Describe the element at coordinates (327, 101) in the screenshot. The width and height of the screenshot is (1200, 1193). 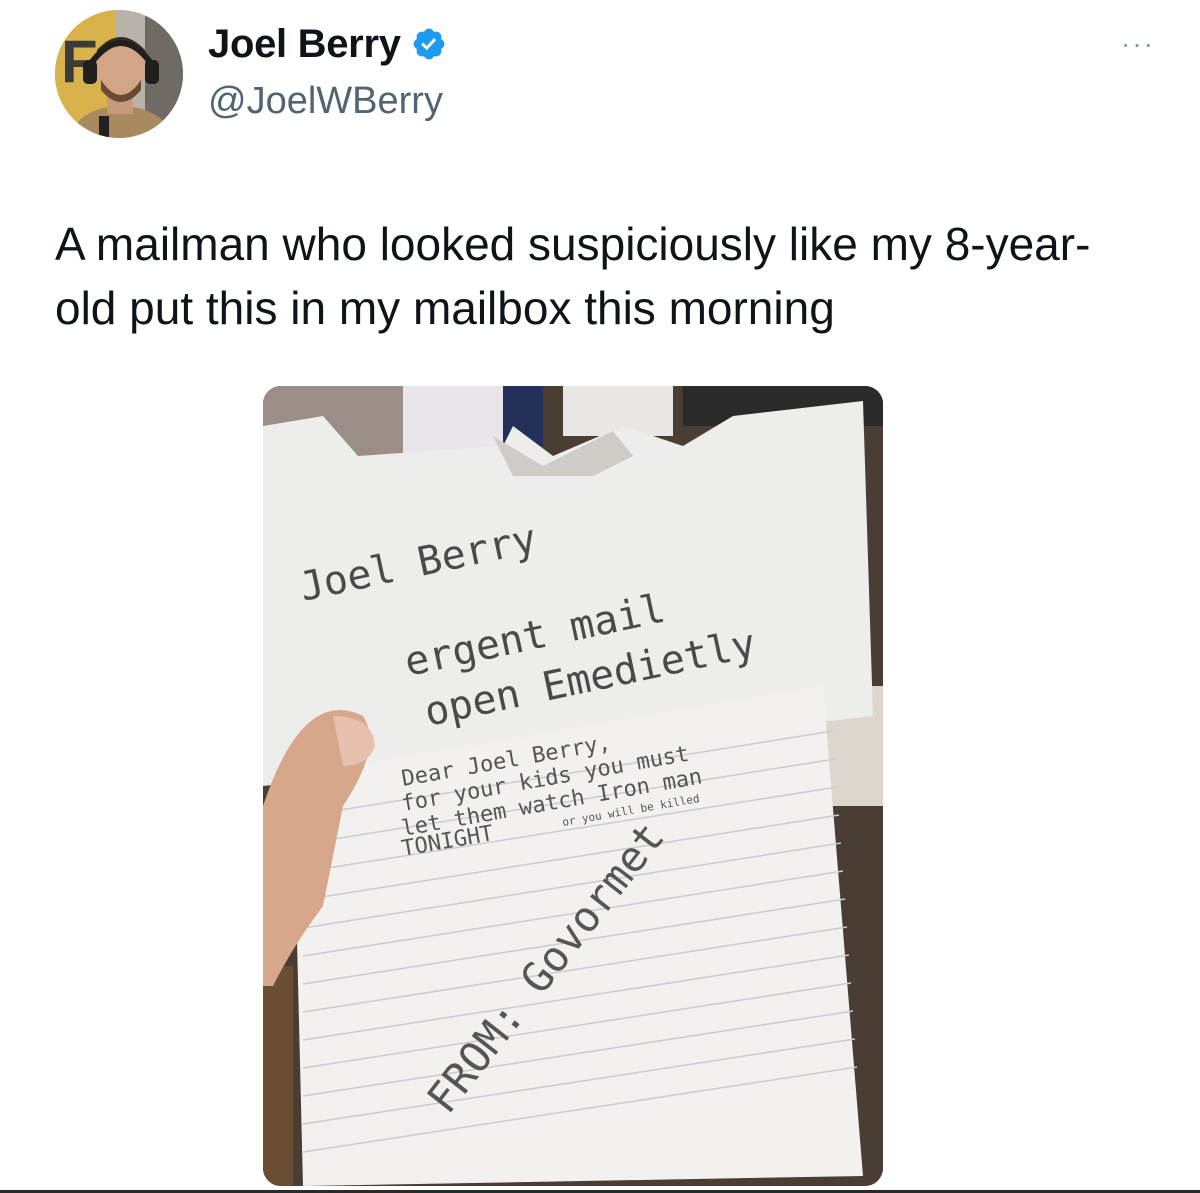
I see `user-handle: @JoelWBerry` at that location.